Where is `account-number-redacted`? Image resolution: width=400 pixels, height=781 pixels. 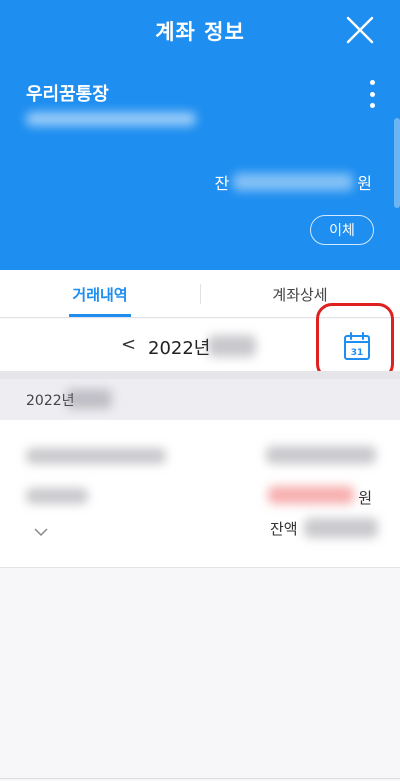 account-number-redacted is located at coordinates (111, 119).